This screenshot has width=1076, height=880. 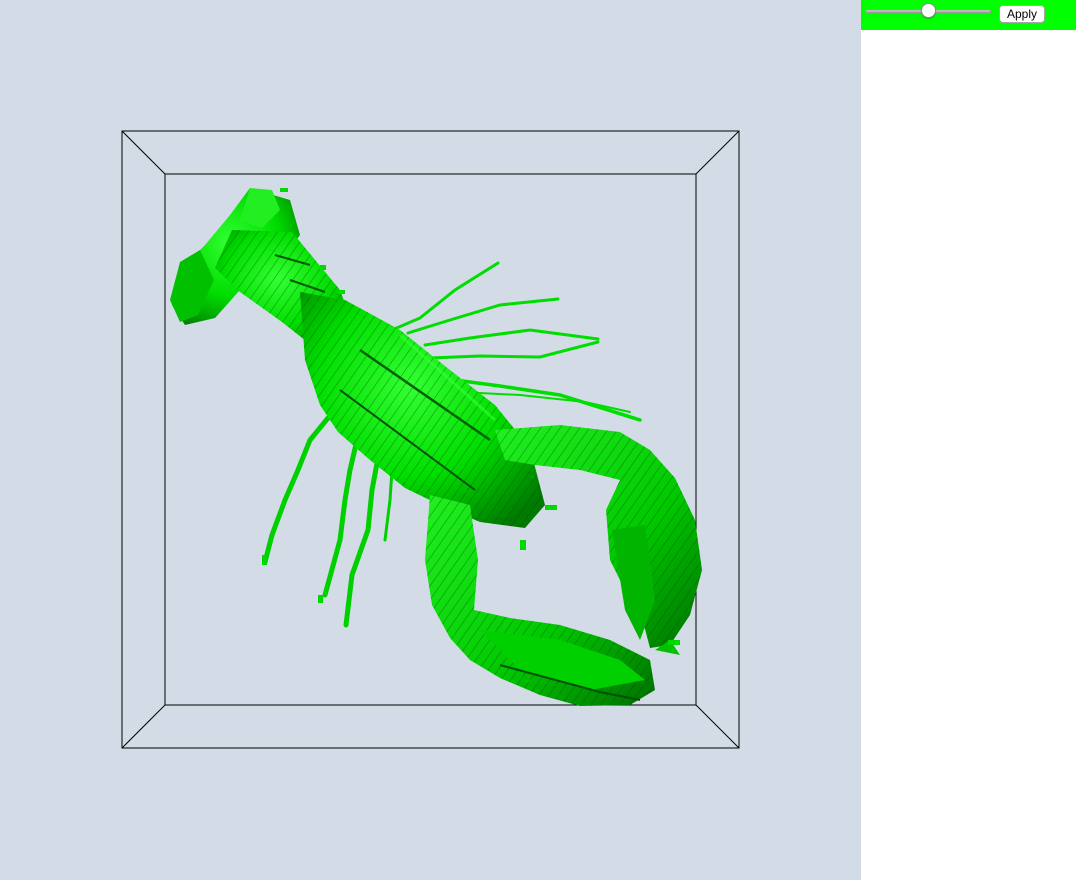 I want to click on control-toolbar: Apply, so click(x=968, y=15).